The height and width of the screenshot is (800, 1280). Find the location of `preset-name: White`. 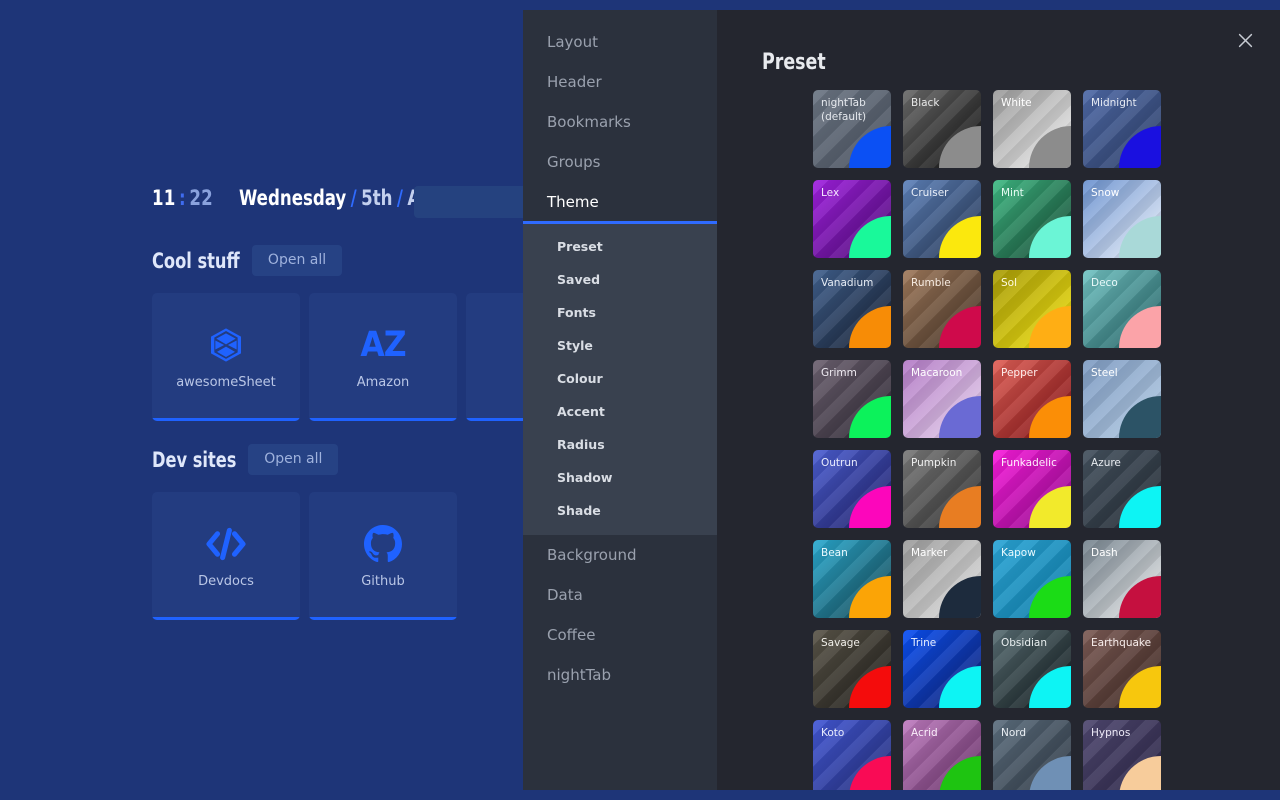

preset-name: White is located at coordinates (1016, 103).